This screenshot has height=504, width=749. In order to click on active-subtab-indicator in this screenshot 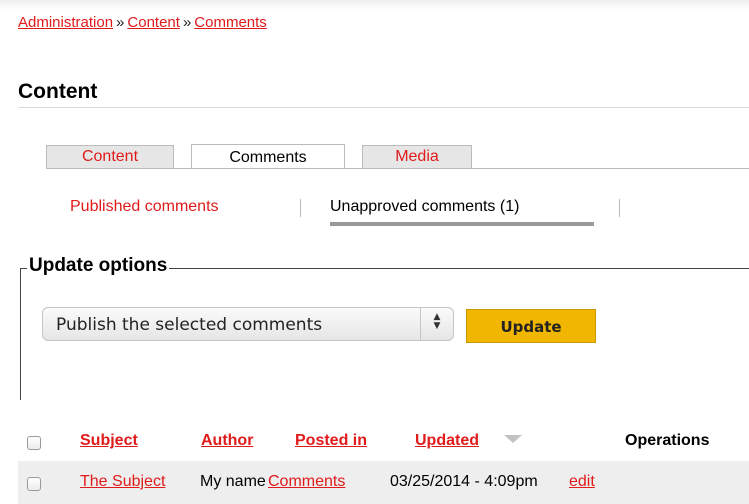, I will do `click(462, 224)`.